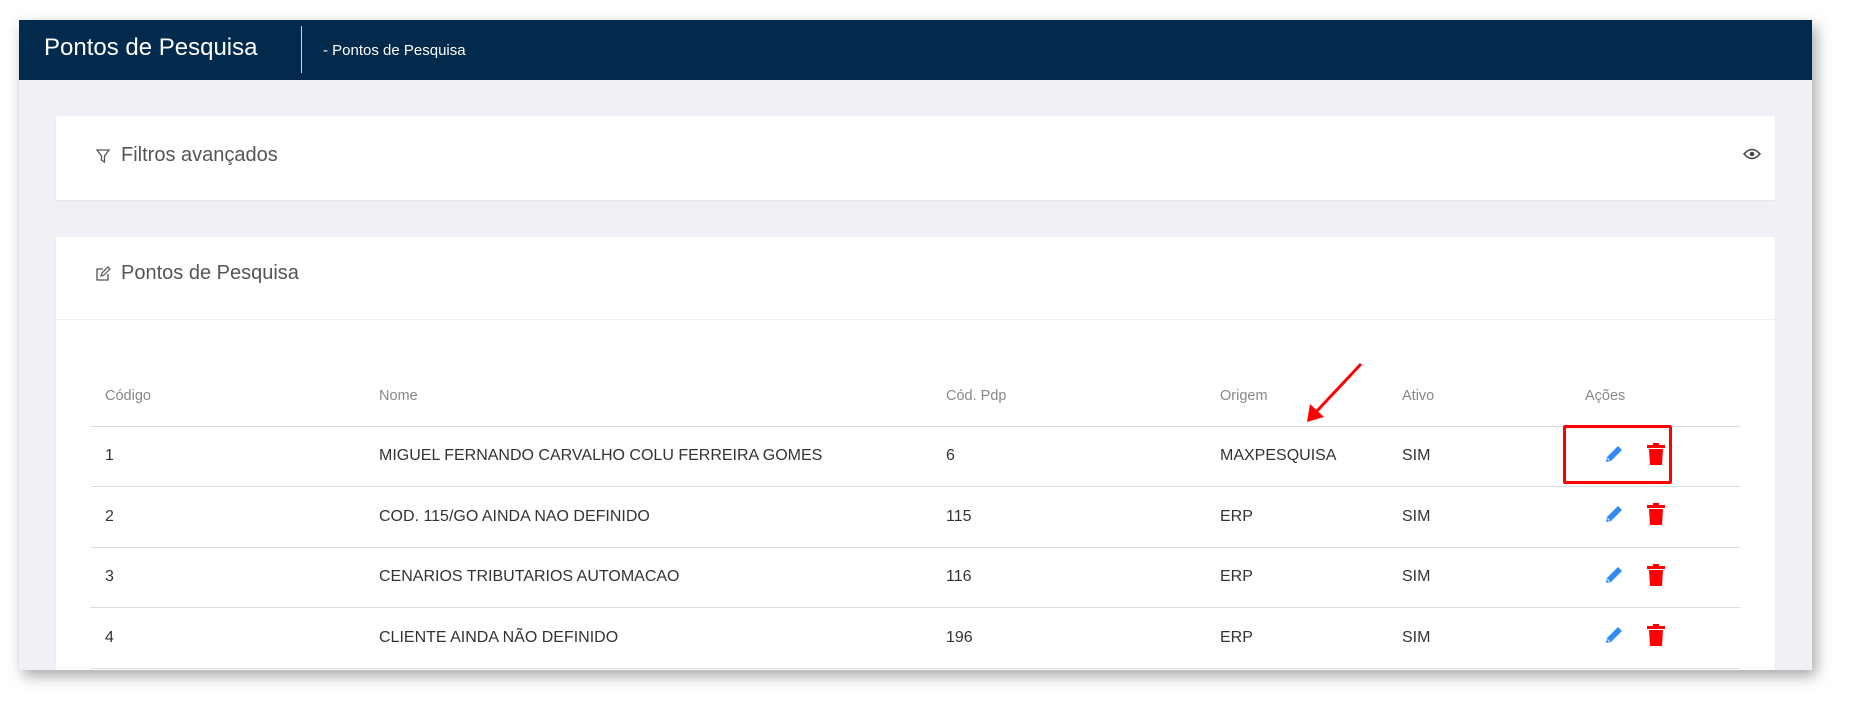 The image size is (1859, 718). I want to click on cell-codigo: 4, so click(228, 638).